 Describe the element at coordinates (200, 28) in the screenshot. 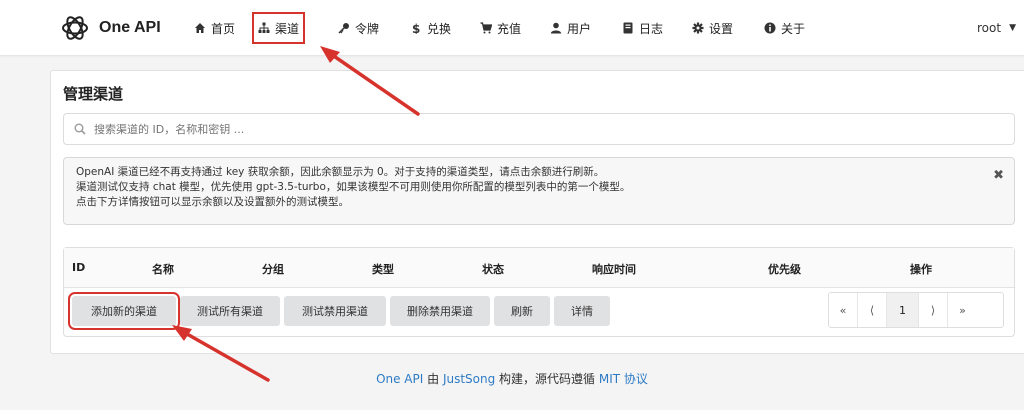

I see `home-icon` at that location.